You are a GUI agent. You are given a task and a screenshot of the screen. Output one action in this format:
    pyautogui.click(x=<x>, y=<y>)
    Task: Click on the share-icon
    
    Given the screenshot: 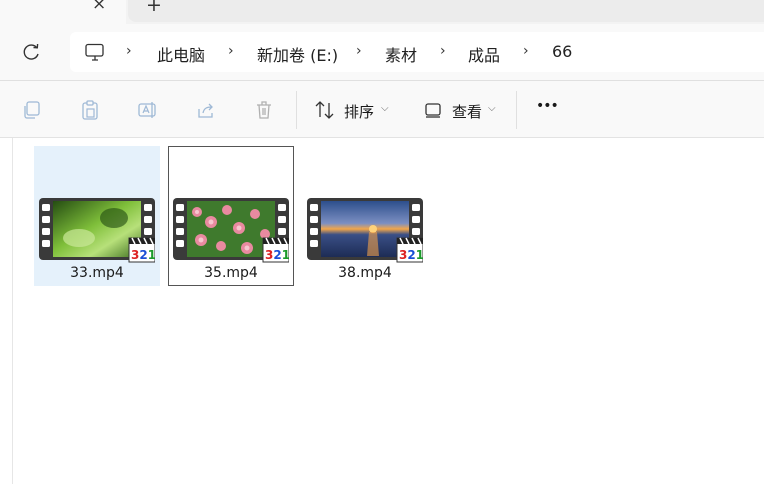 What is the action you would take?
    pyautogui.click(x=206, y=110)
    